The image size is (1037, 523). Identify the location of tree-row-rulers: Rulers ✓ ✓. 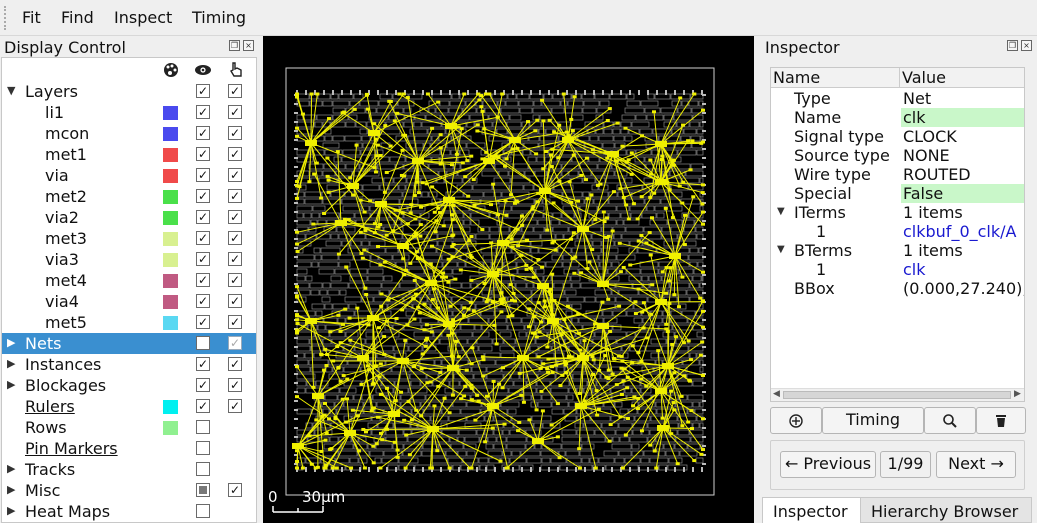
(129, 406).